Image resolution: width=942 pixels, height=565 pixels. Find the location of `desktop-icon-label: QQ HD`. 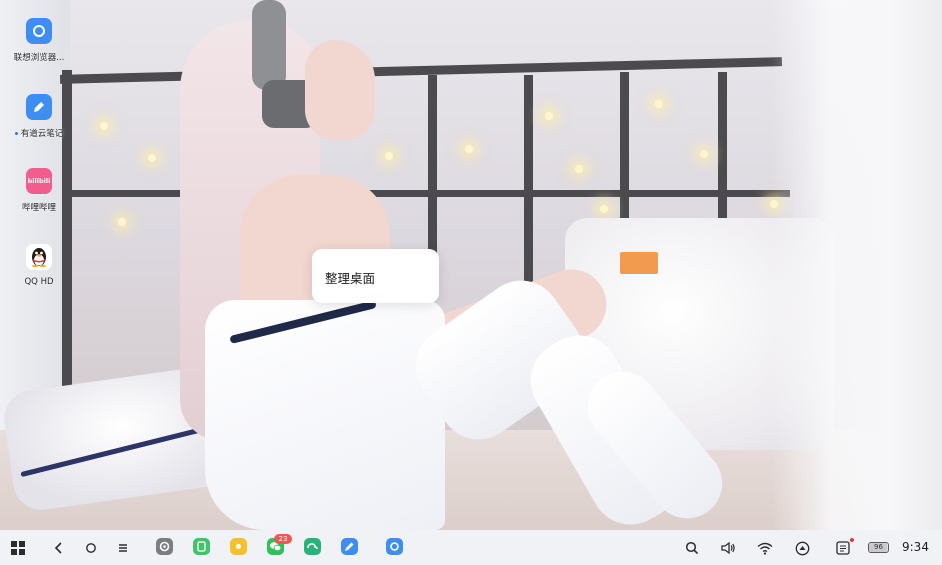

desktop-icon-label: QQ HD is located at coordinates (39, 282).